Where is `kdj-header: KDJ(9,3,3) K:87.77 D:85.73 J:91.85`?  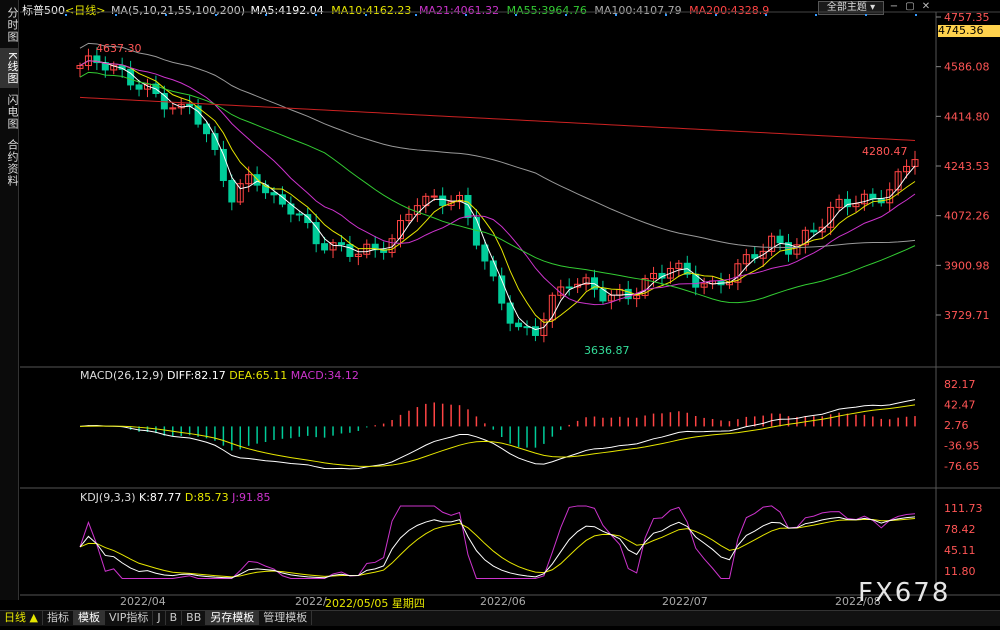
kdj-header: KDJ(9,3,3) K:87.77 D:85.73 J:91.85 is located at coordinates (175, 497).